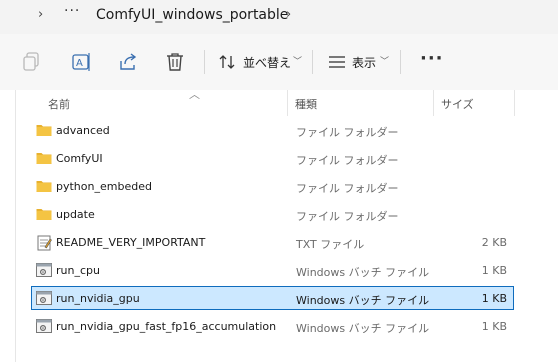 Image resolution: width=558 pixels, height=362 pixels. I want to click on file-name: README_VERY_IMPORTANT, so click(131, 242).